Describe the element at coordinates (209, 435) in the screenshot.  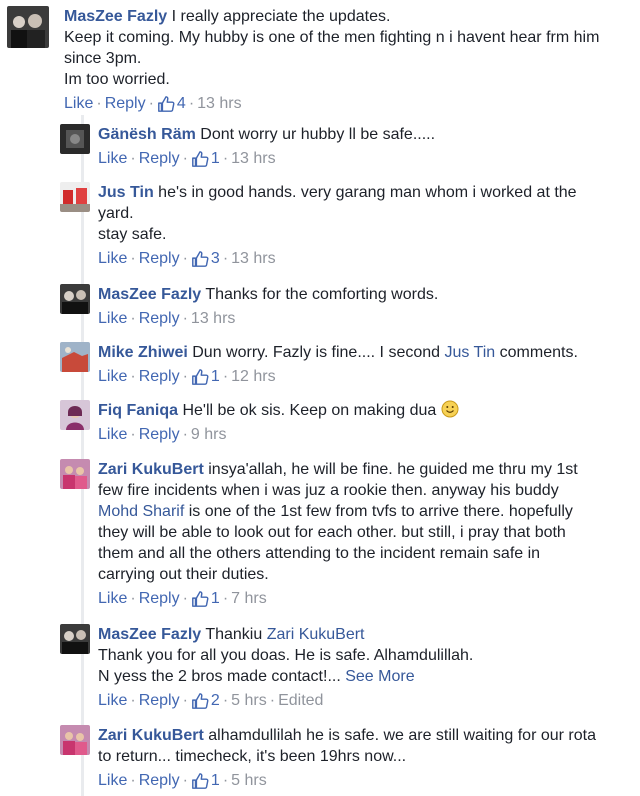
I see `timestamp: 9 hrs` at that location.